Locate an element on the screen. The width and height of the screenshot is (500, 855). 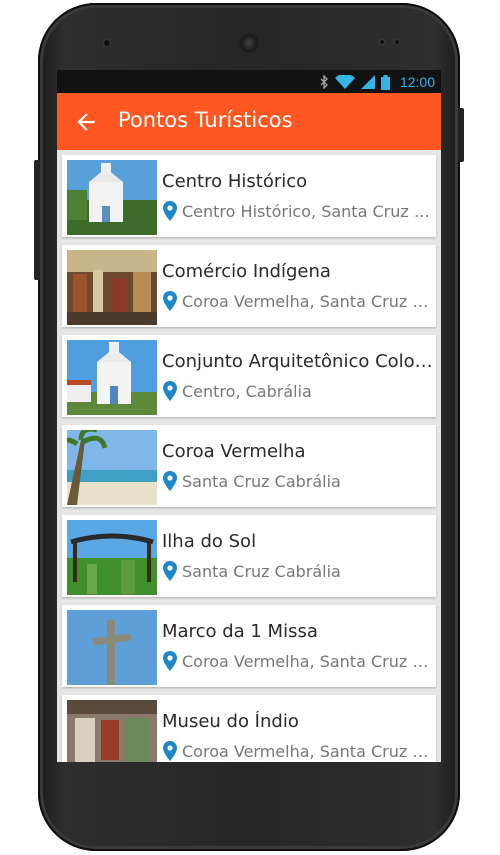
battery-icon is located at coordinates (385, 82).